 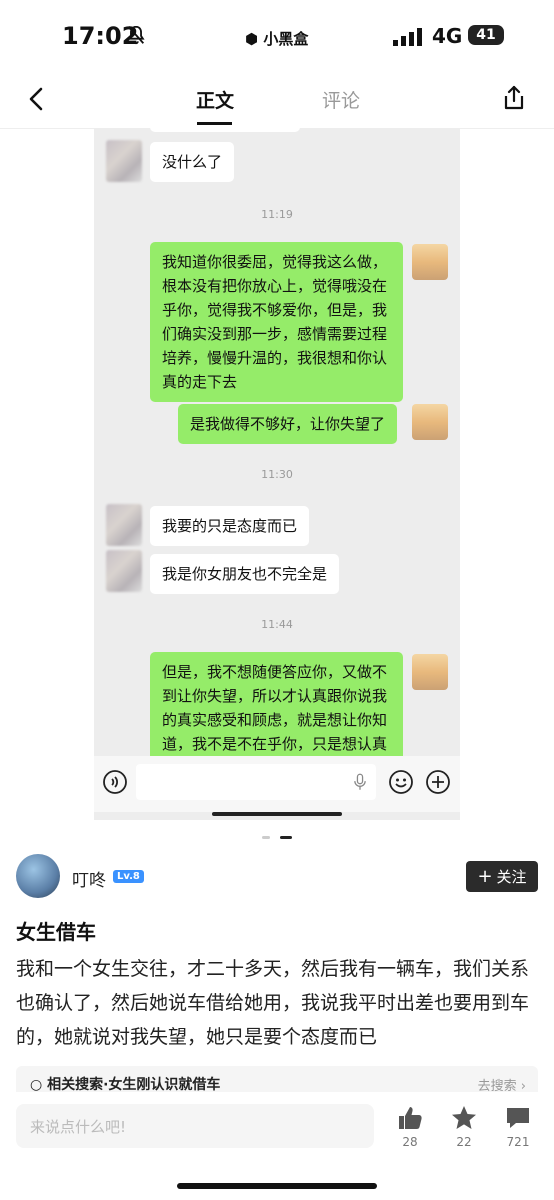 I want to click on app-logo: ⬢ 小黑盒, so click(x=276, y=38).